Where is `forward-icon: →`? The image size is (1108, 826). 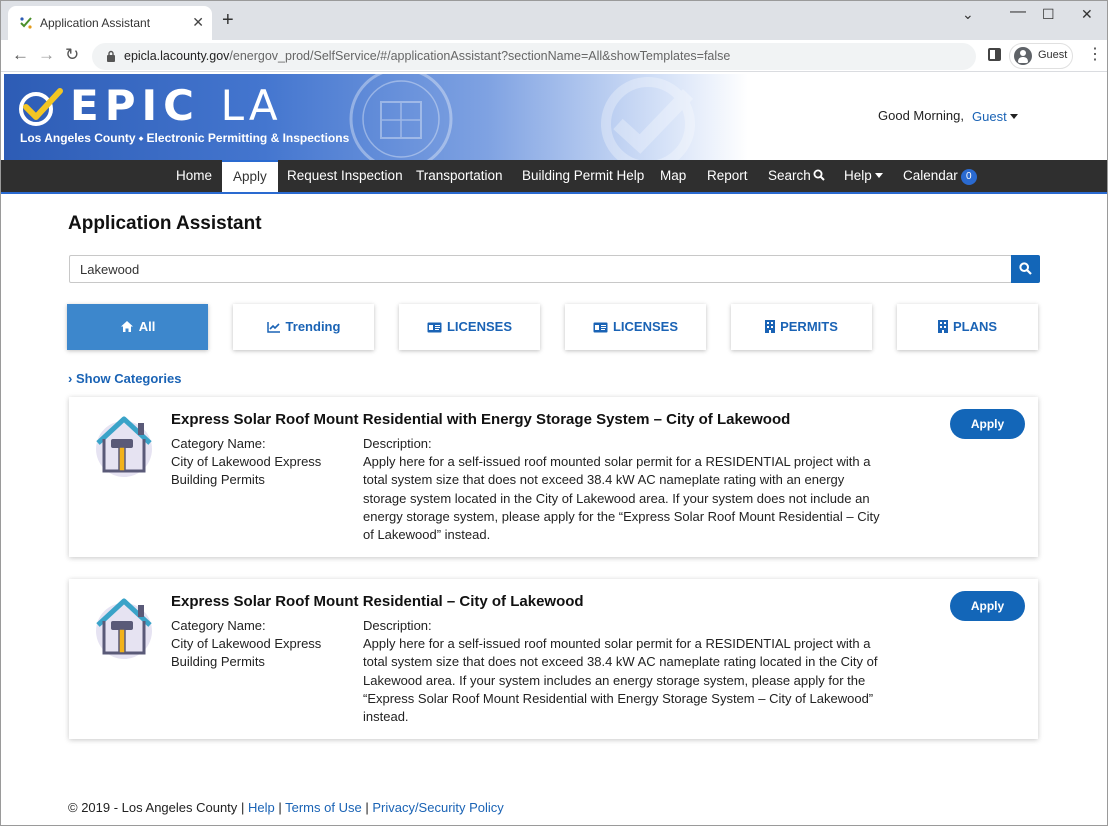
forward-icon: → is located at coordinates (46, 55).